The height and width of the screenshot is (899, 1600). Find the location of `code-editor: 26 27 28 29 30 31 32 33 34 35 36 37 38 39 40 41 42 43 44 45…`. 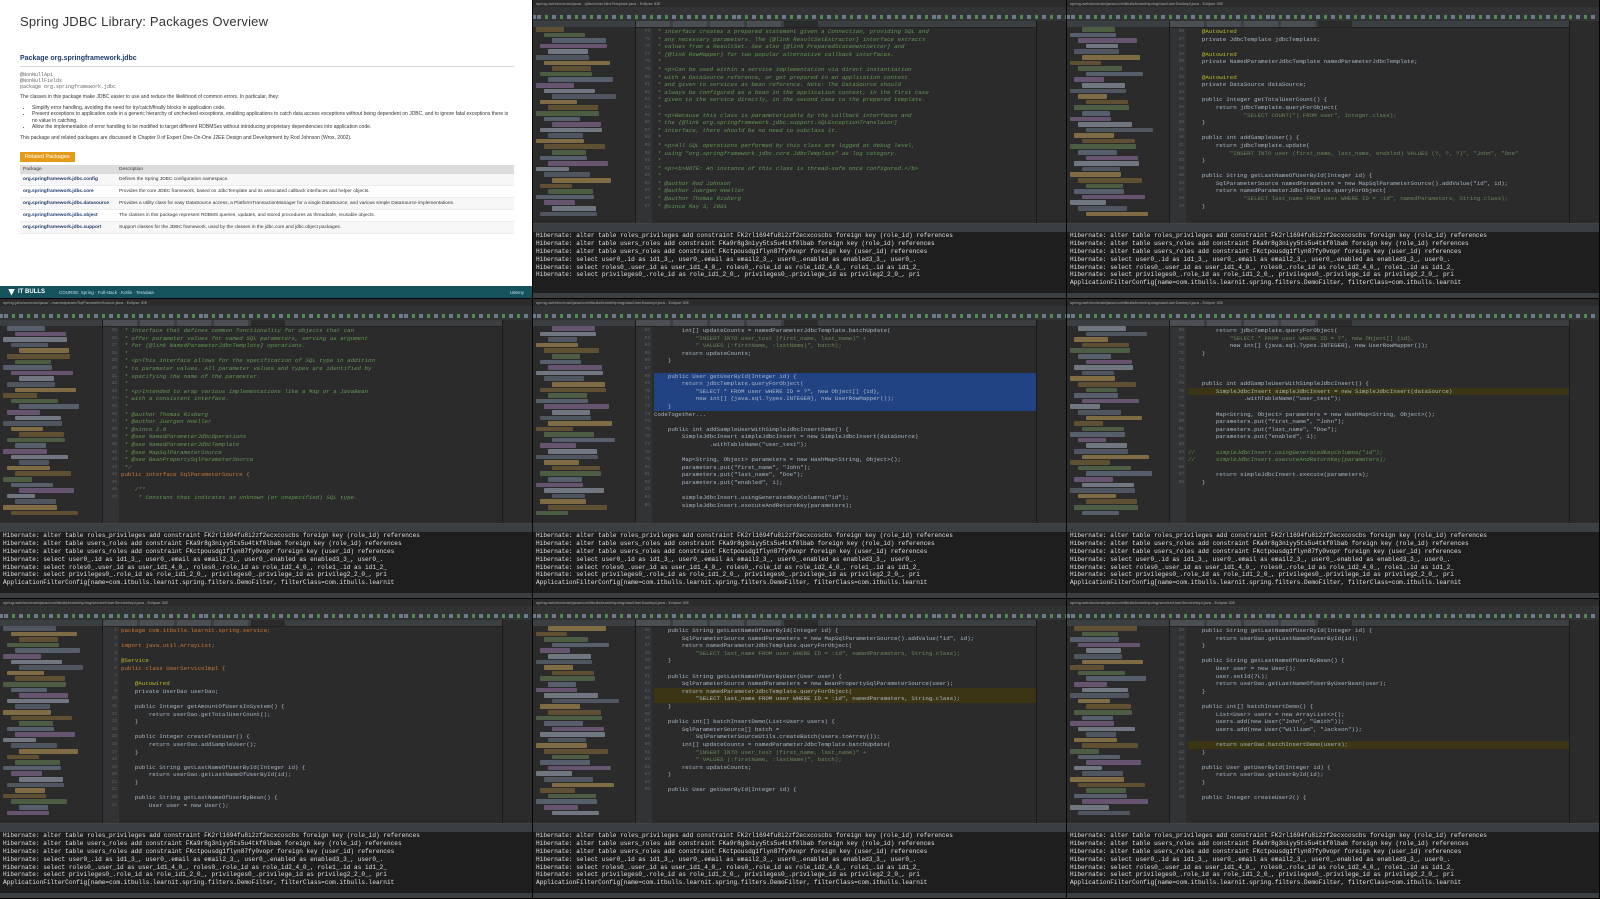

code-editor: 26 27 28 29 30 31 32 33 34 35 36 37 38 39 40 41 42 43 44 45… is located at coordinates (1369, 722).